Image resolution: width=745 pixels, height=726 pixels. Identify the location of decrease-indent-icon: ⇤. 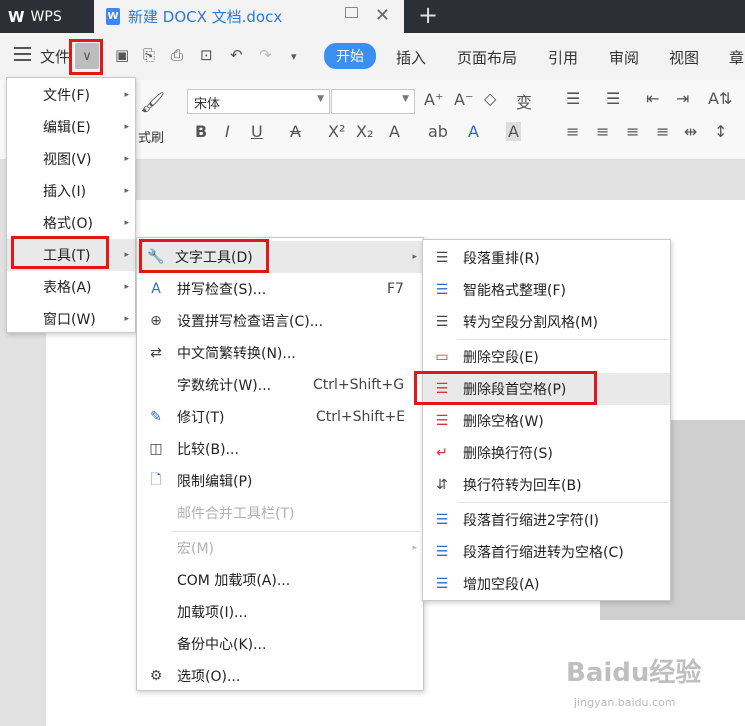
(652, 98).